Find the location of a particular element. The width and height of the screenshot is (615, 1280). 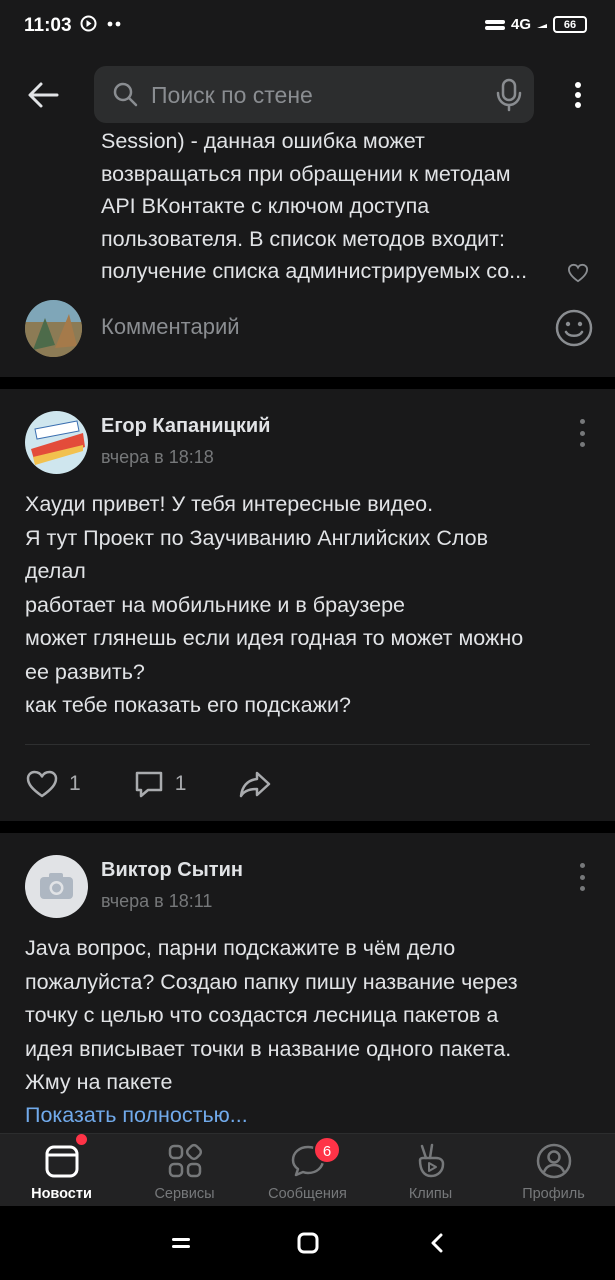

comment-line: пользователя. В список методов входит: is located at coordinates (303, 238).